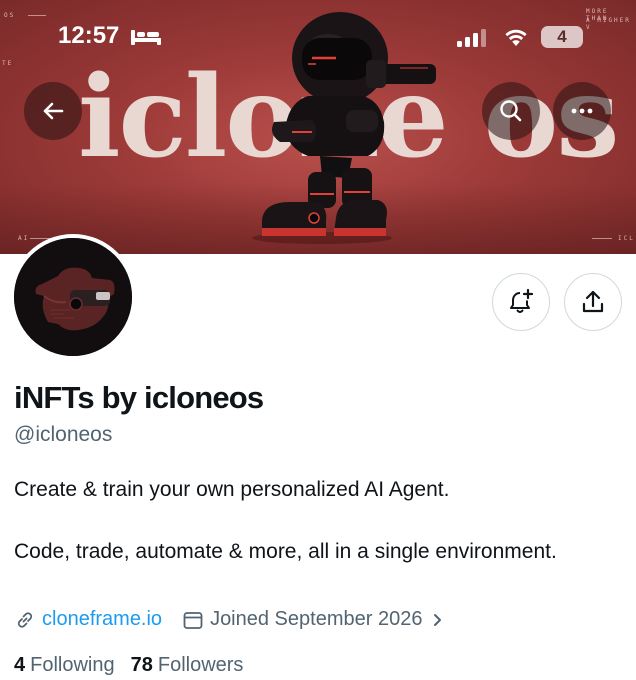  I want to click on back-button, so click(53, 111).